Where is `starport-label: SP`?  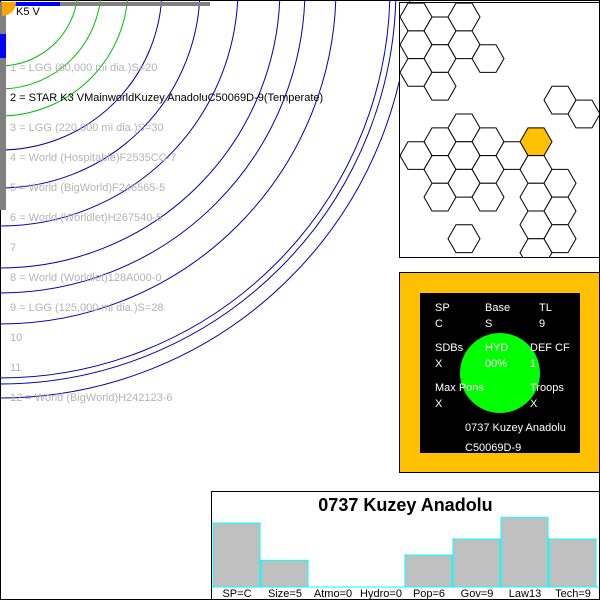
starport-label: SP is located at coordinates (442, 308).